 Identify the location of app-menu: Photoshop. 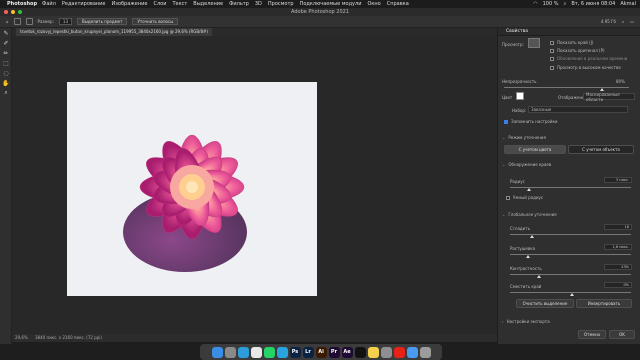
(22, 4).